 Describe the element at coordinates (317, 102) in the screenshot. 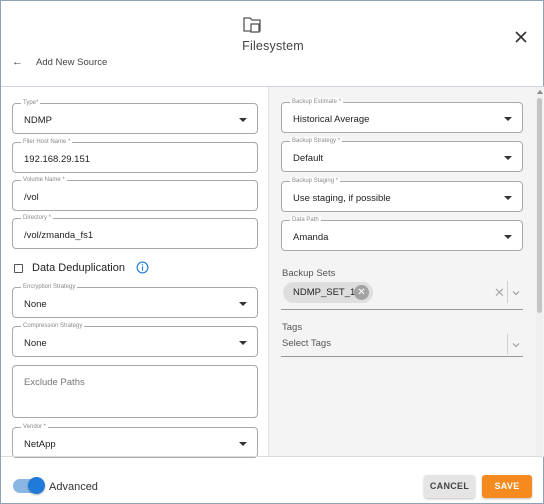

I see `backup-estimate-label: Backup Estimate *` at that location.